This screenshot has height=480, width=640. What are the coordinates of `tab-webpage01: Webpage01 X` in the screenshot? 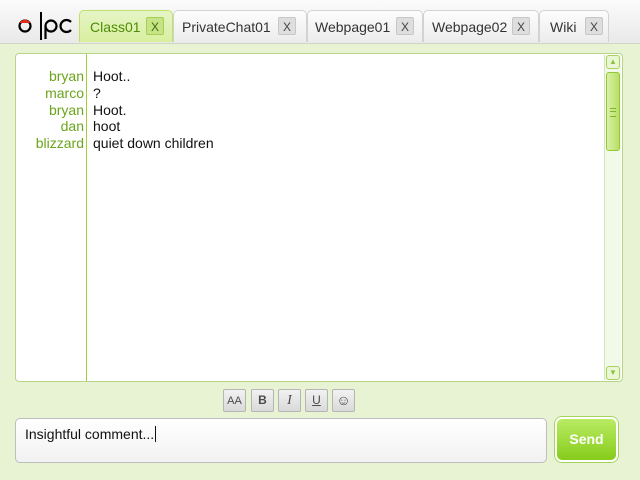 It's located at (365, 26).